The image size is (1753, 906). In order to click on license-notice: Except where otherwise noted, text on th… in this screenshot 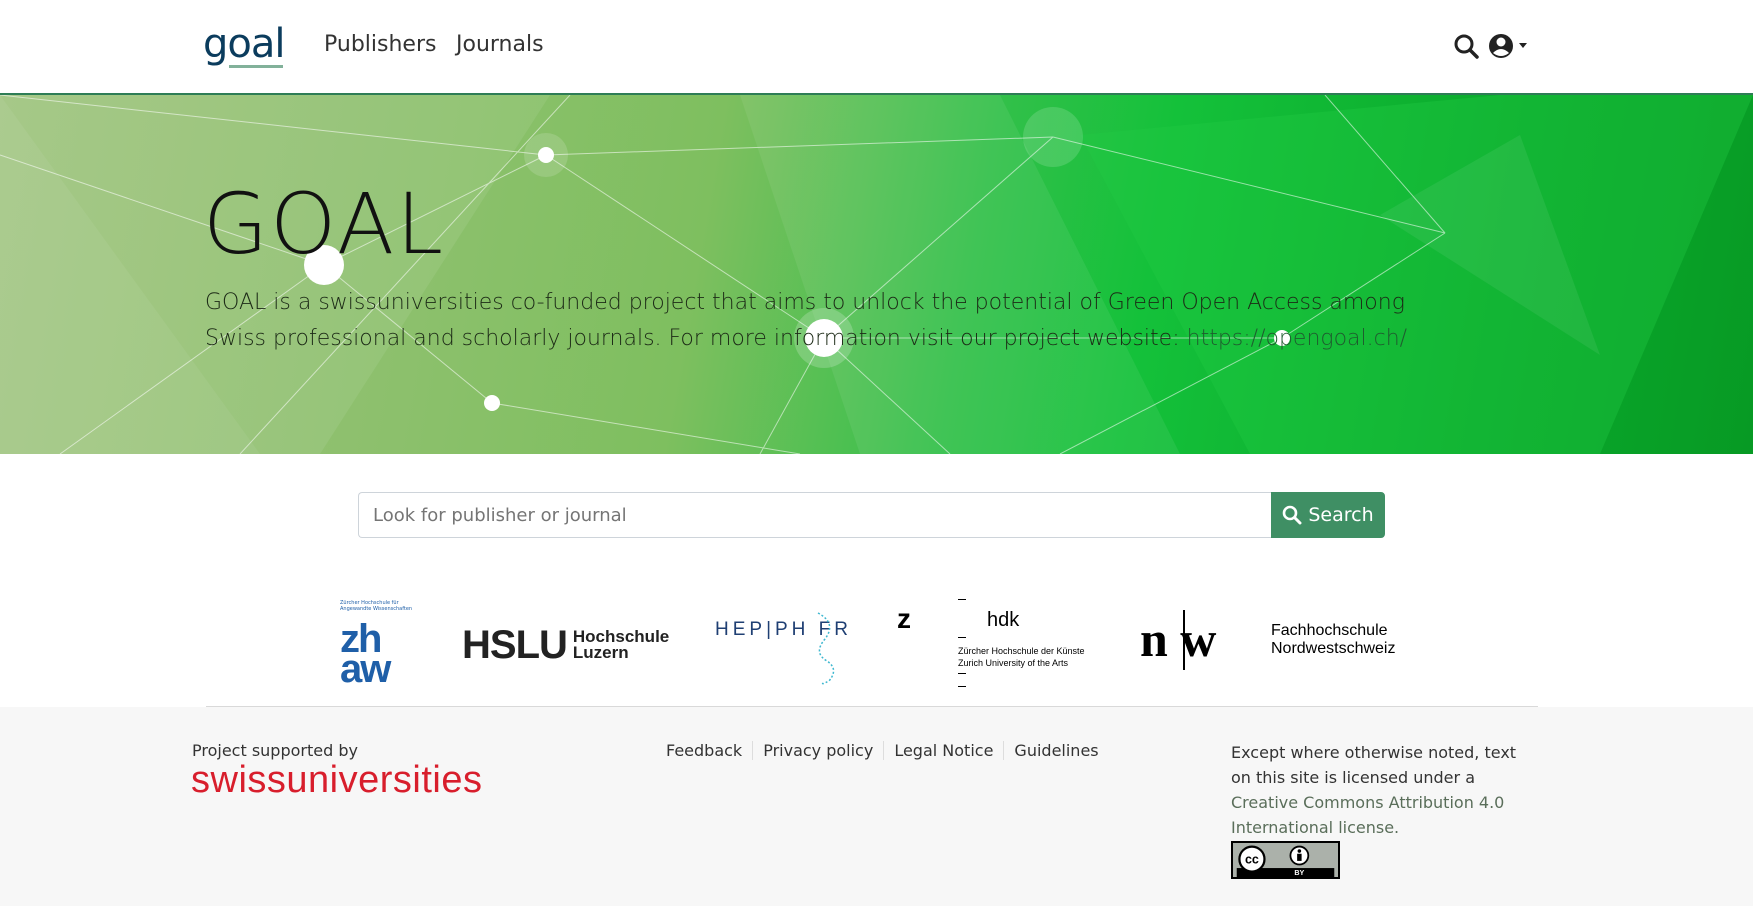, I will do `click(1376, 790)`.